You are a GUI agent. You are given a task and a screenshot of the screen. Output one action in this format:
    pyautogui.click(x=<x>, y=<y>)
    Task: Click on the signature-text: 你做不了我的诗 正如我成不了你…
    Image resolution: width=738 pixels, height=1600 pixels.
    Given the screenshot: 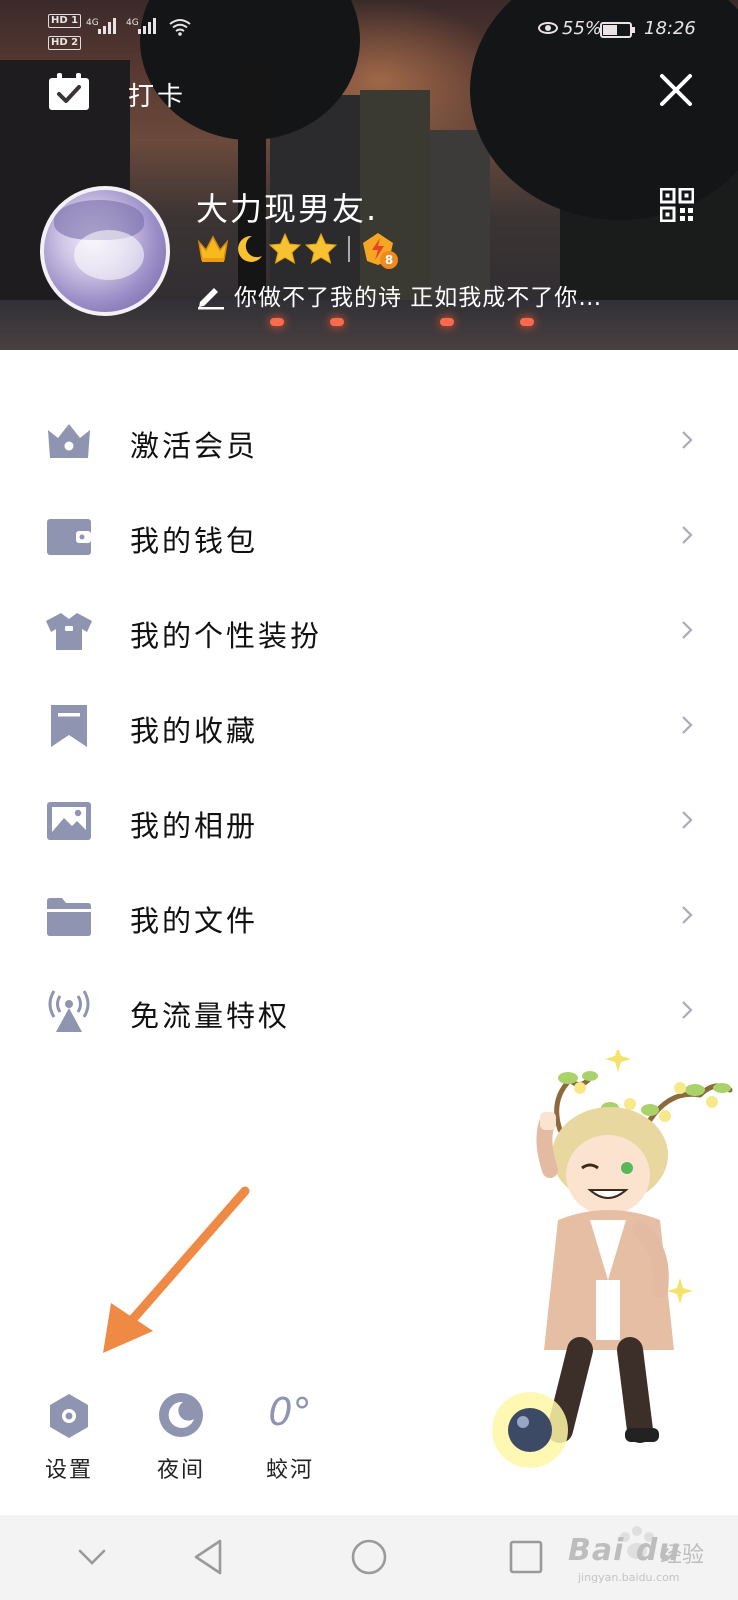 What is the action you would take?
    pyautogui.click(x=418, y=298)
    